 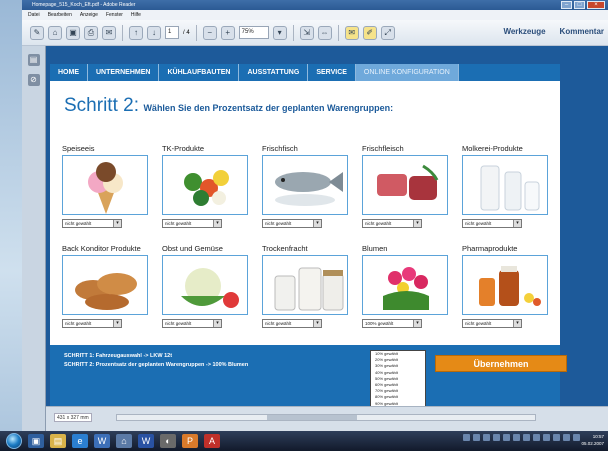 I want to click on zoom-dropdown-icon: ▾, so click(x=279, y=32).